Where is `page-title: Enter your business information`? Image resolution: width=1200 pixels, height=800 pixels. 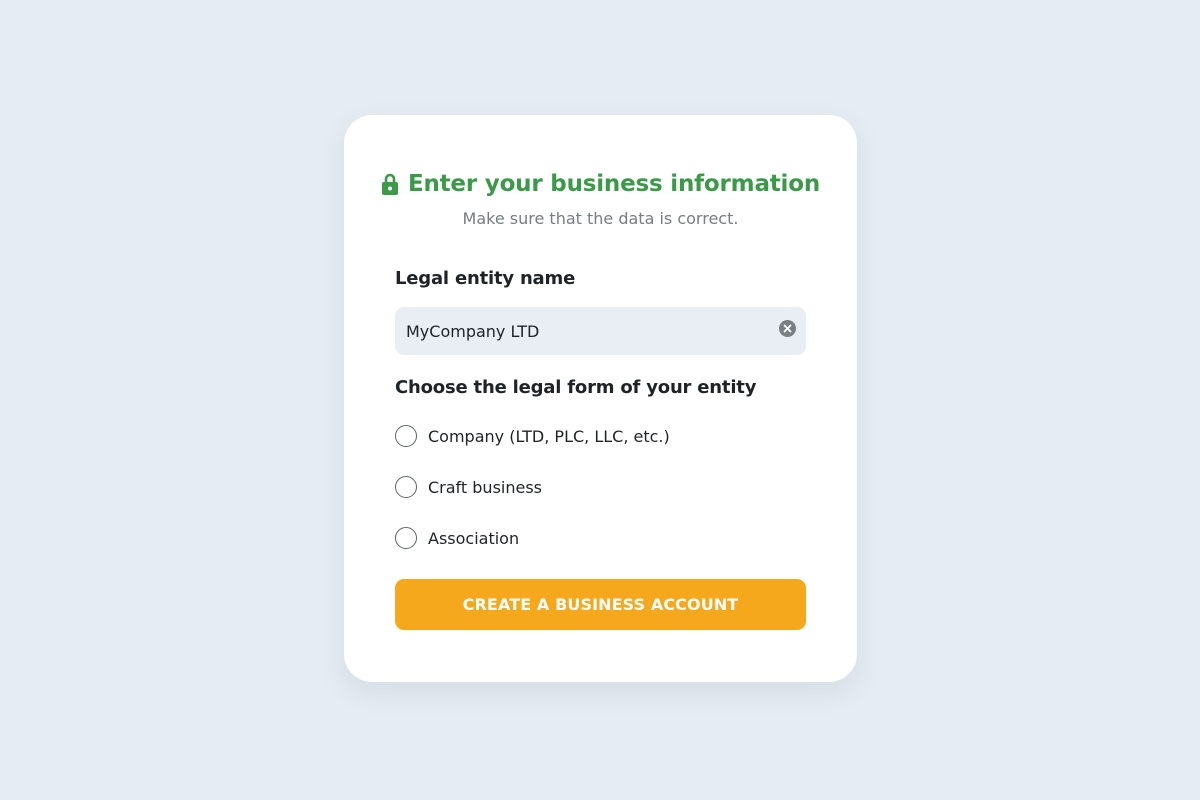
page-title: Enter your business information is located at coordinates (614, 184).